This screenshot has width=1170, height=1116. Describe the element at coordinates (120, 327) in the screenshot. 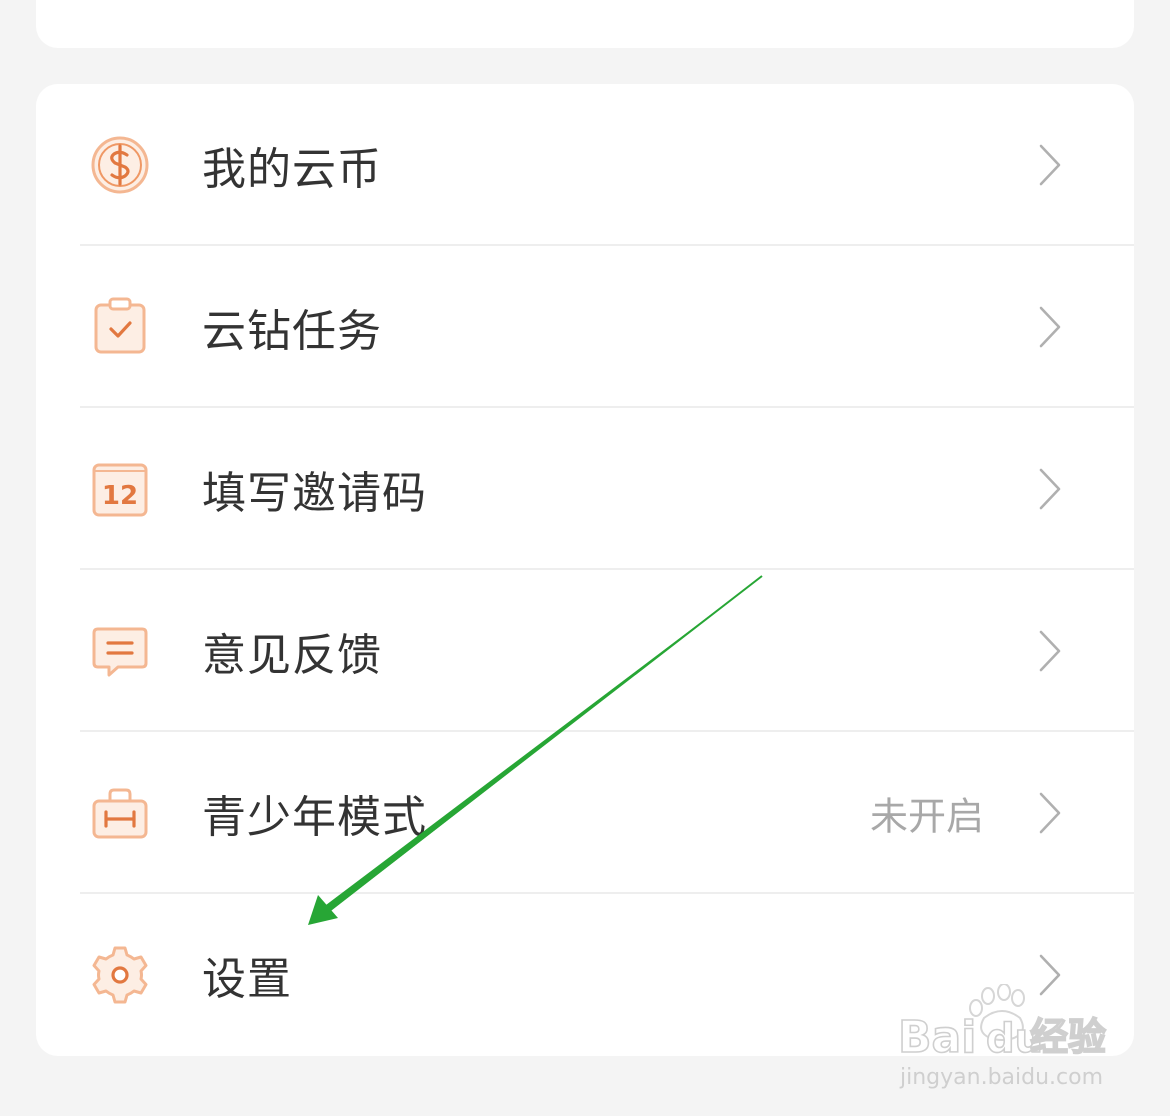

I see `clipboard-check-icon` at that location.